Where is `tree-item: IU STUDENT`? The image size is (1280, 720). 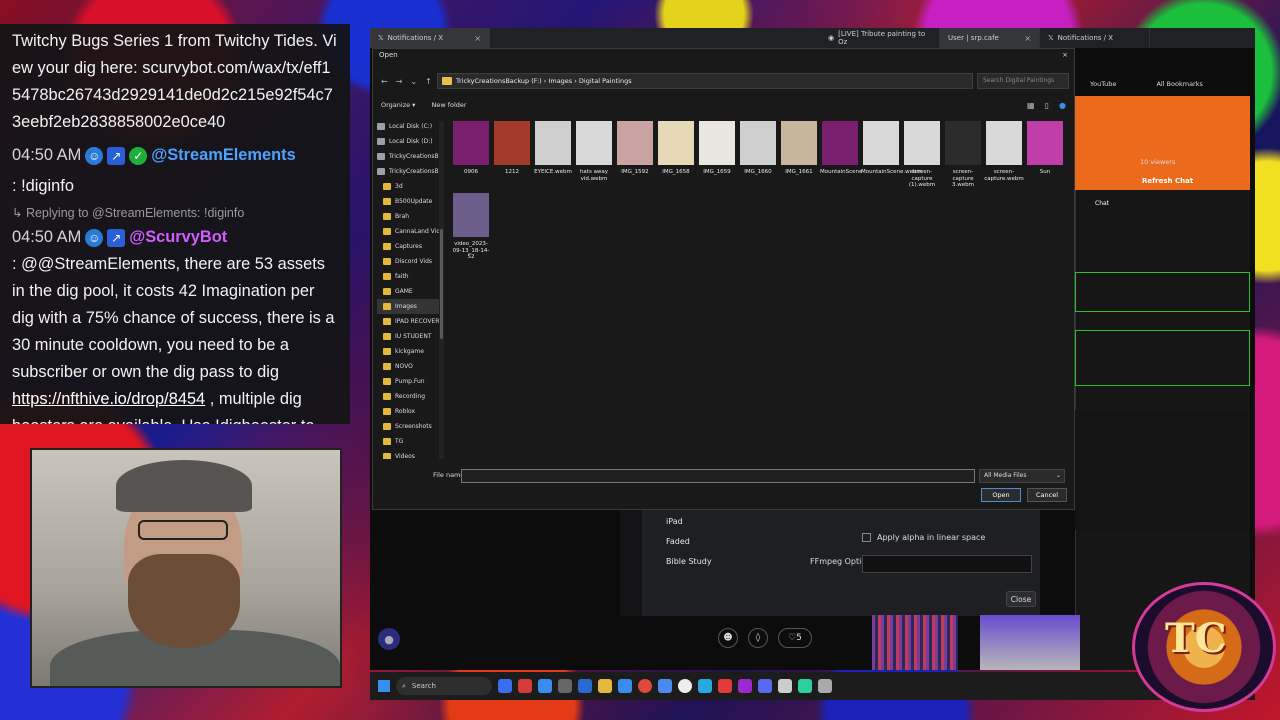
tree-item: IU STUDENT is located at coordinates (410, 336).